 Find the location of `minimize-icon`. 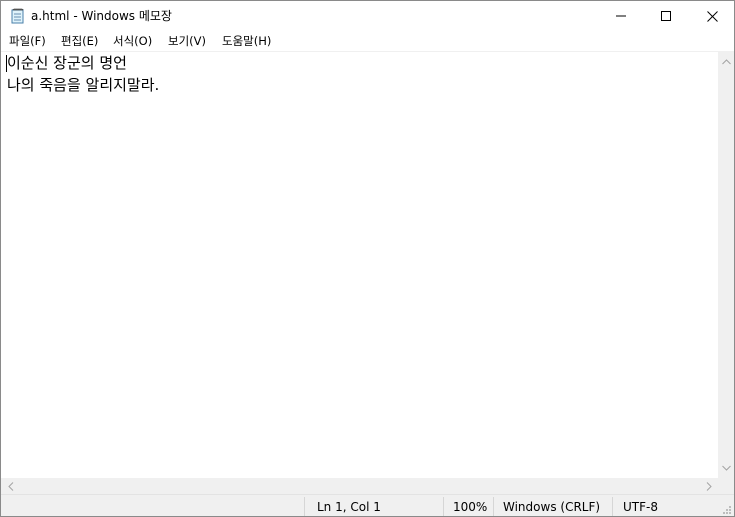

minimize-icon is located at coordinates (621, 16).